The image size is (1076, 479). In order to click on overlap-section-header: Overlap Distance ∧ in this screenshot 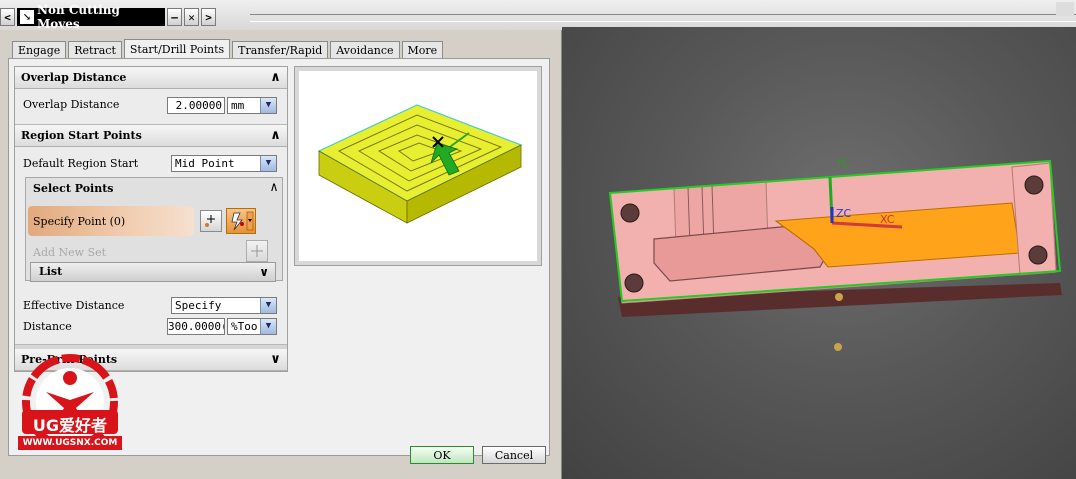, I will do `click(151, 78)`.